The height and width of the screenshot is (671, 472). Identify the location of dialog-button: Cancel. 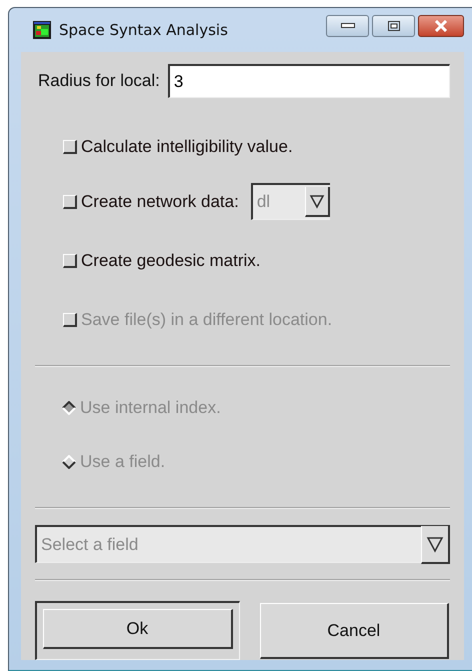
(354, 631).